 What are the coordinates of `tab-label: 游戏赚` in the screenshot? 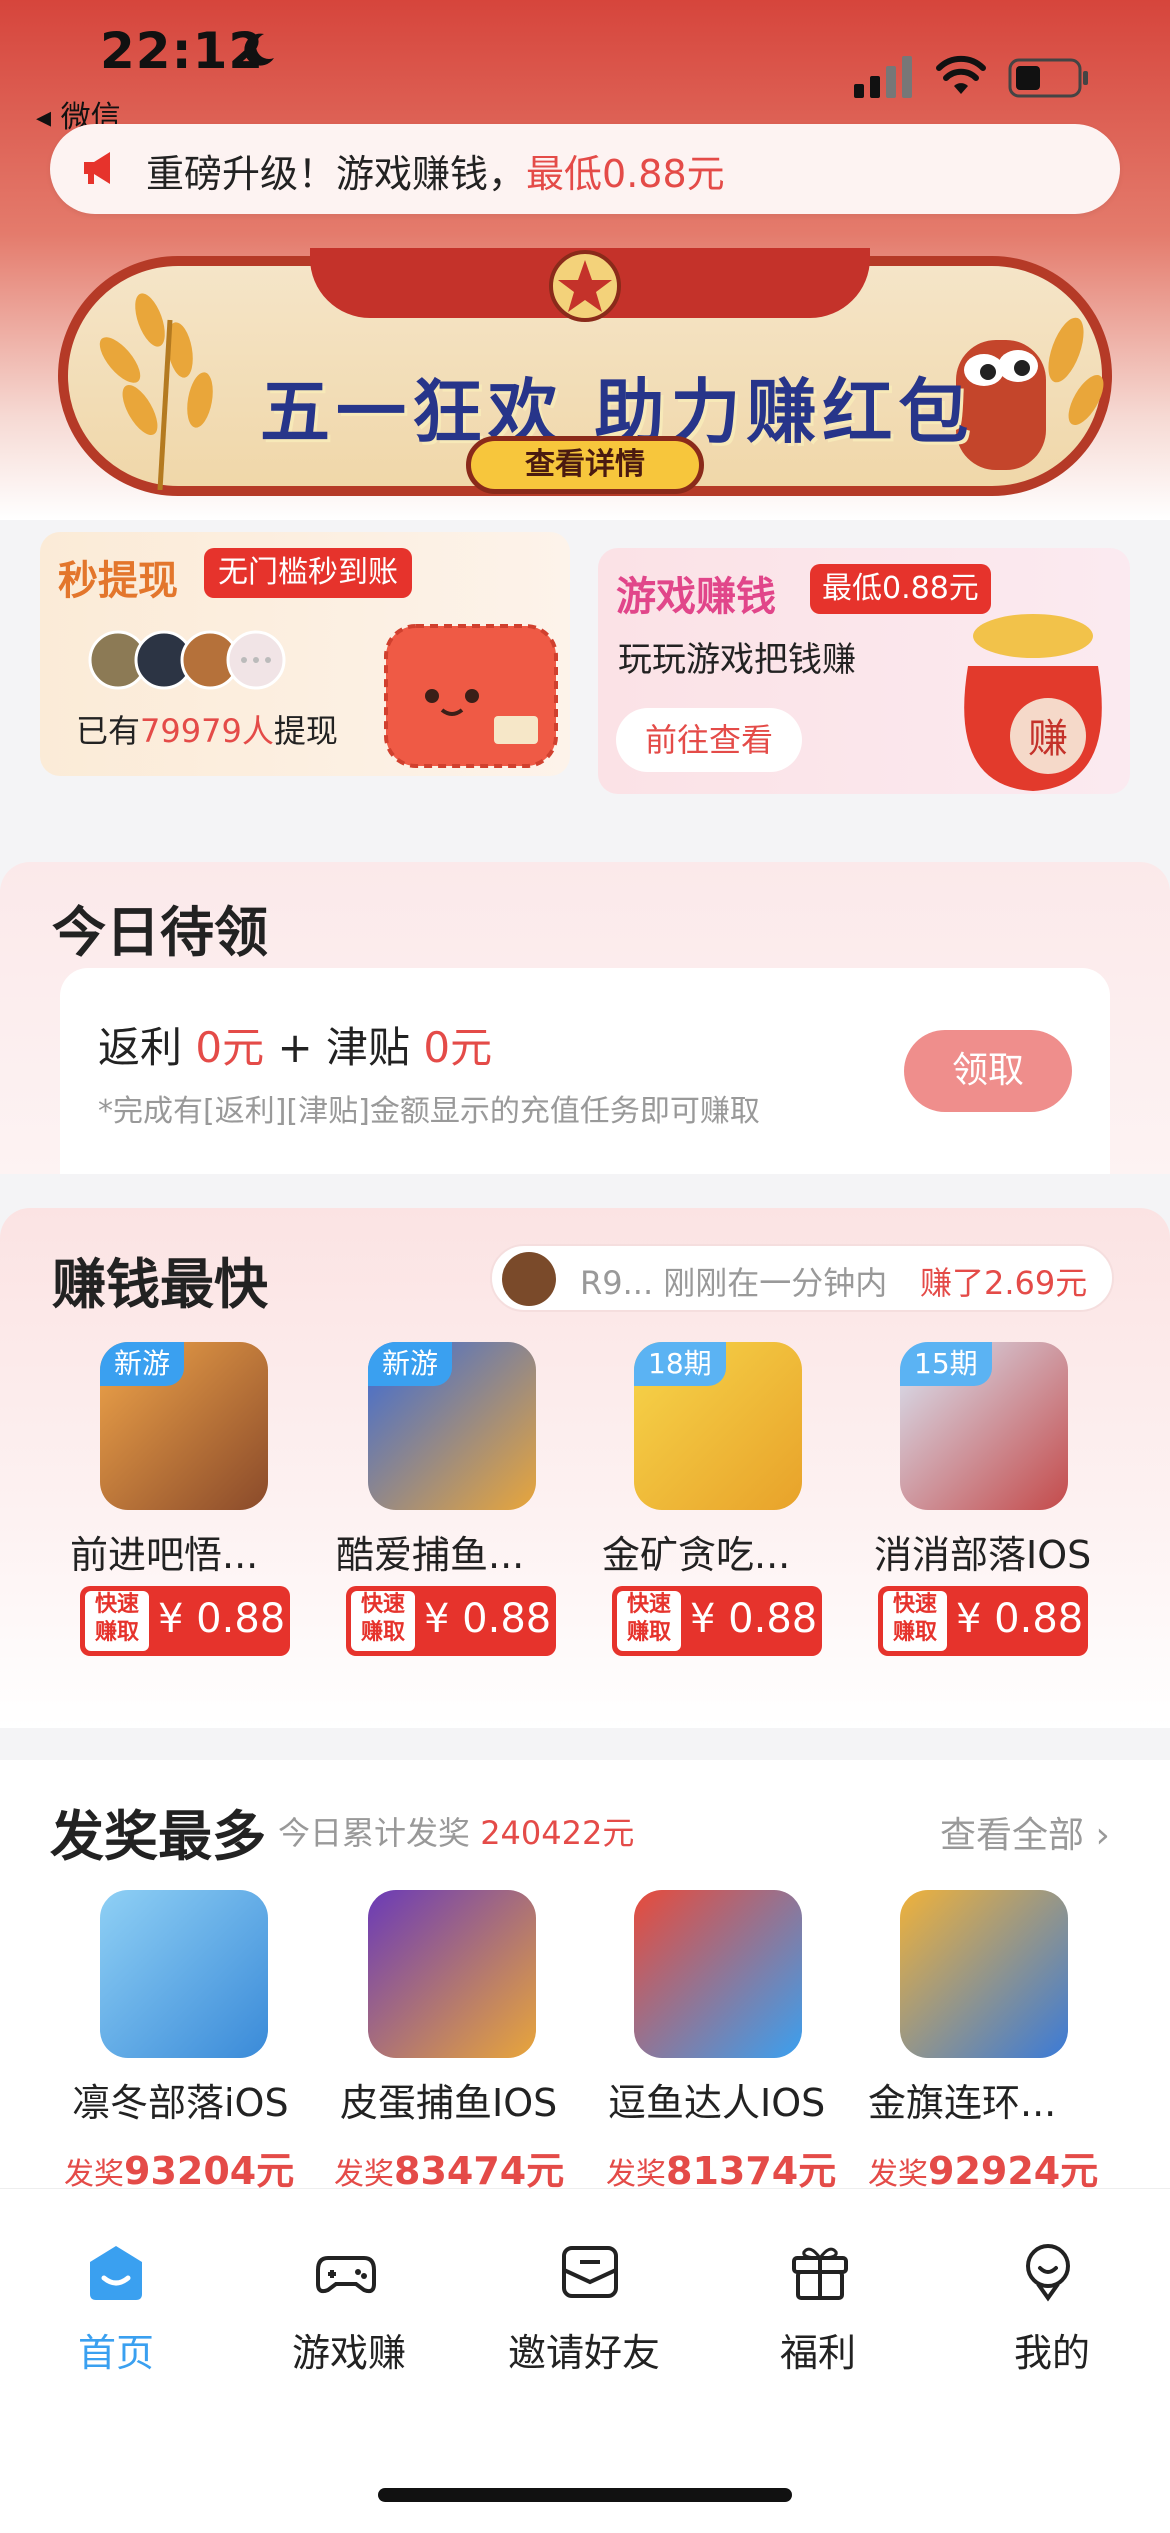 It's located at (349, 2353).